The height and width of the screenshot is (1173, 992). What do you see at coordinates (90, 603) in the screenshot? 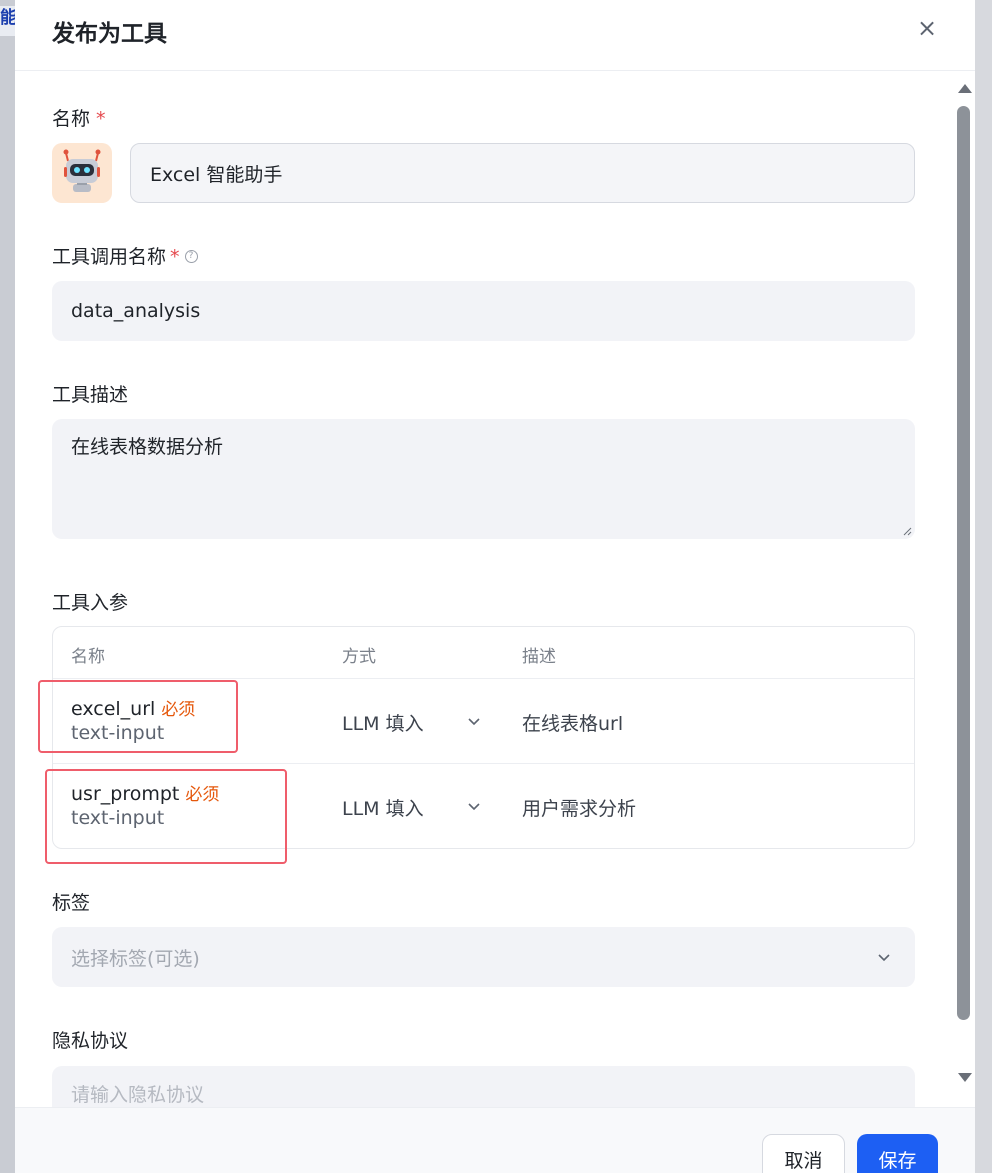
I see `tool-params-label: 工具入参` at bounding box center [90, 603].